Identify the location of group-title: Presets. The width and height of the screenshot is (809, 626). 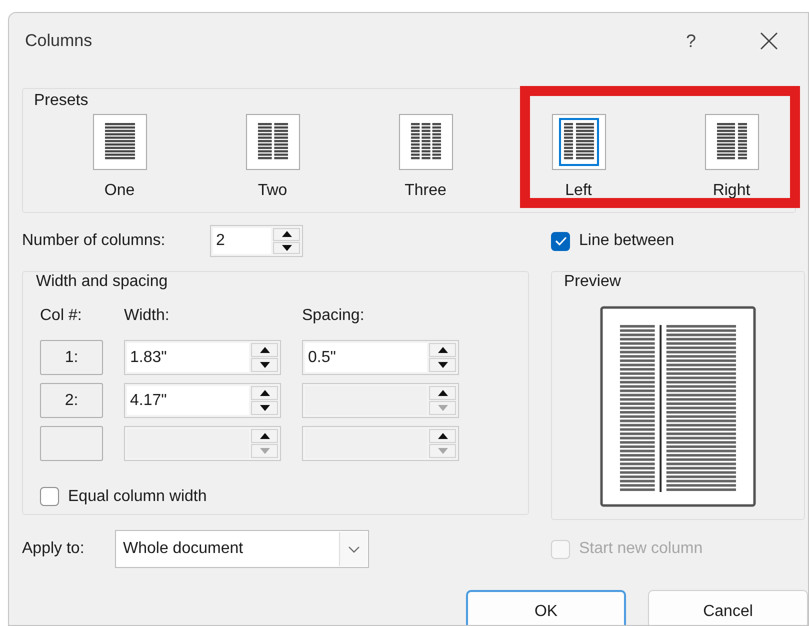
(61, 101).